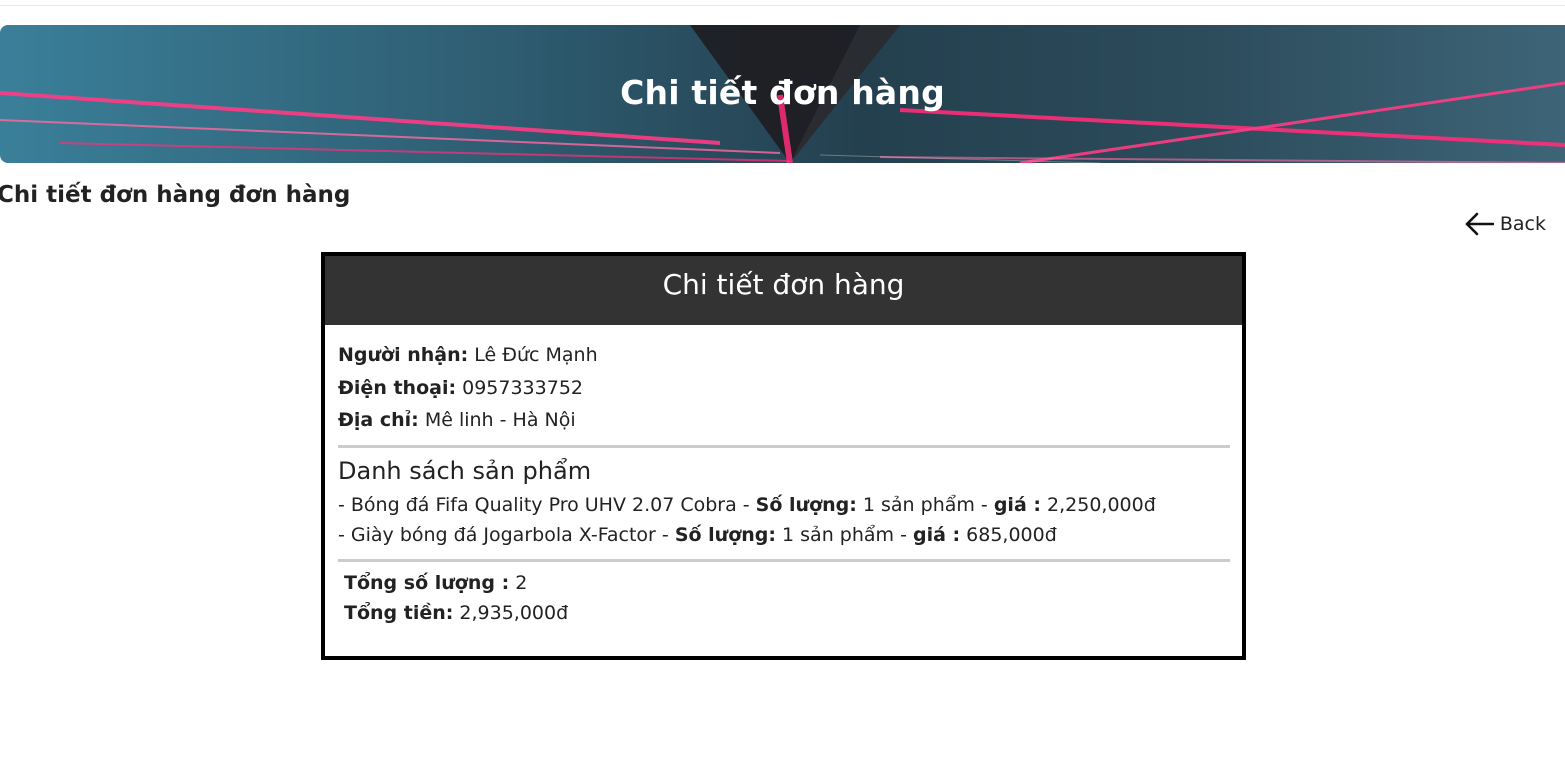  Describe the element at coordinates (175, 195) in the screenshot. I see `page-title: Chi tiết đơn hàng đơn hàng` at that location.